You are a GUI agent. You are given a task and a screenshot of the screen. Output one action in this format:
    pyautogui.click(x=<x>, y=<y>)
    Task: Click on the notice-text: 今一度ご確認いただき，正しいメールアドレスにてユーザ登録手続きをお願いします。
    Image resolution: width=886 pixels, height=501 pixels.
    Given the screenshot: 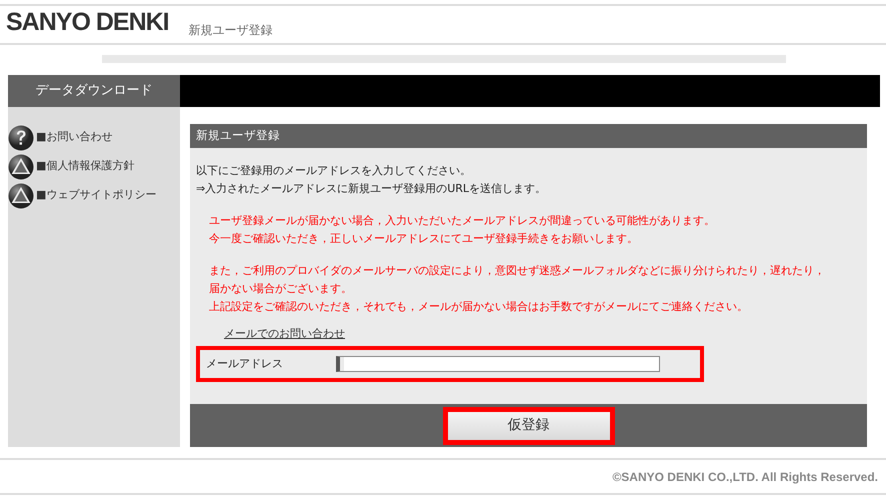 What is the action you would take?
    pyautogui.click(x=424, y=238)
    